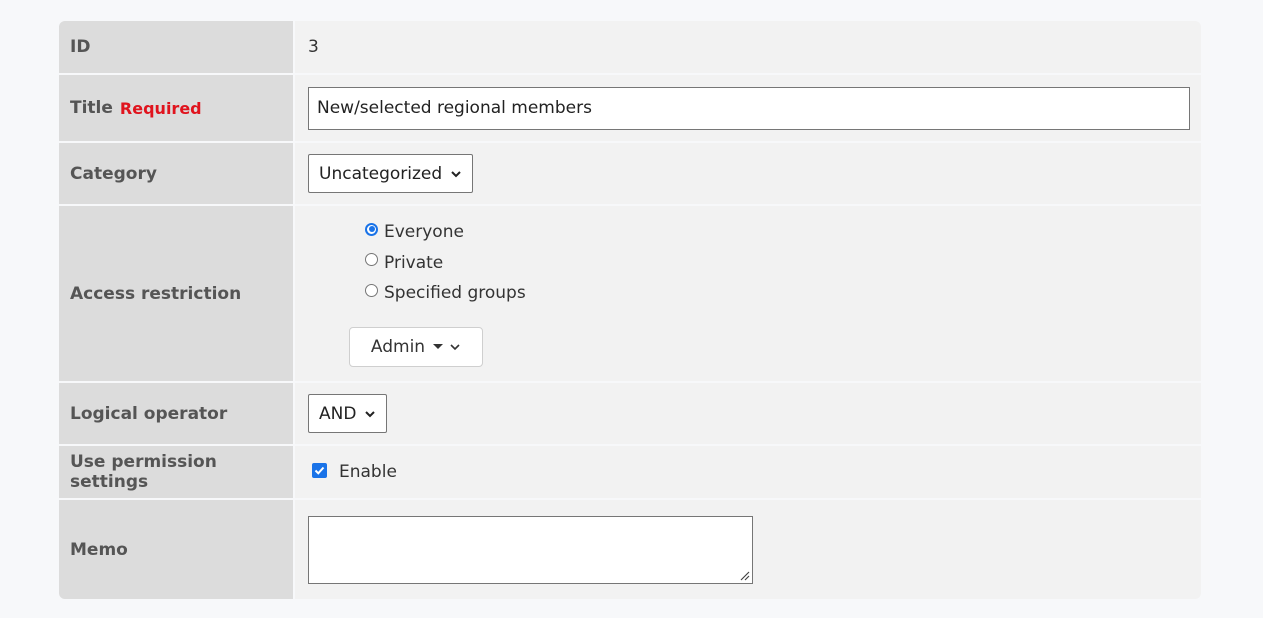 The height and width of the screenshot is (618, 1263). I want to click on radio-option-everyone: Everyone, so click(777, 232).